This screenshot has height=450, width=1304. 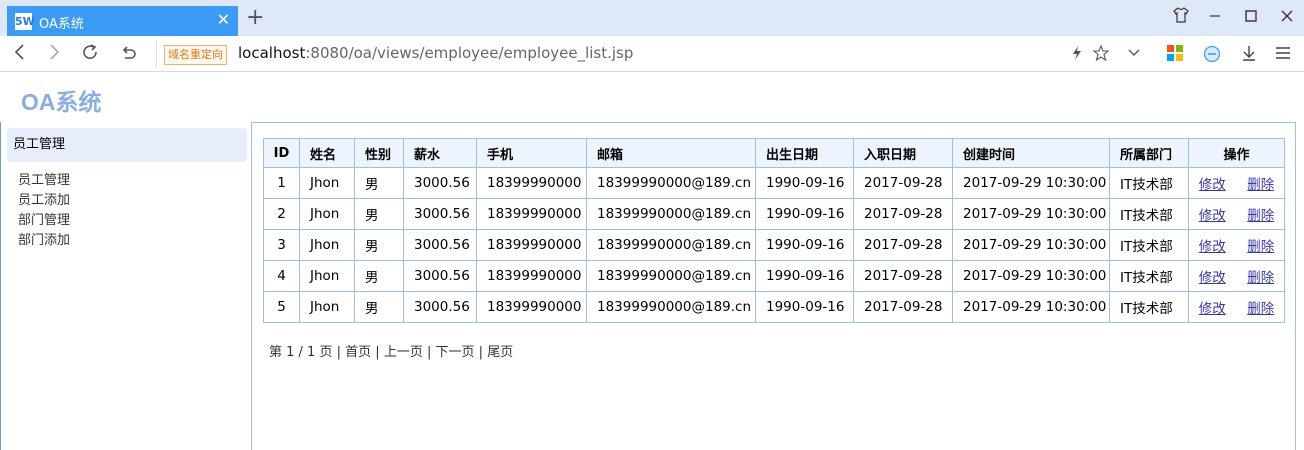 I want to click on next-page-link: 下一页, so click(x=455, y=352).